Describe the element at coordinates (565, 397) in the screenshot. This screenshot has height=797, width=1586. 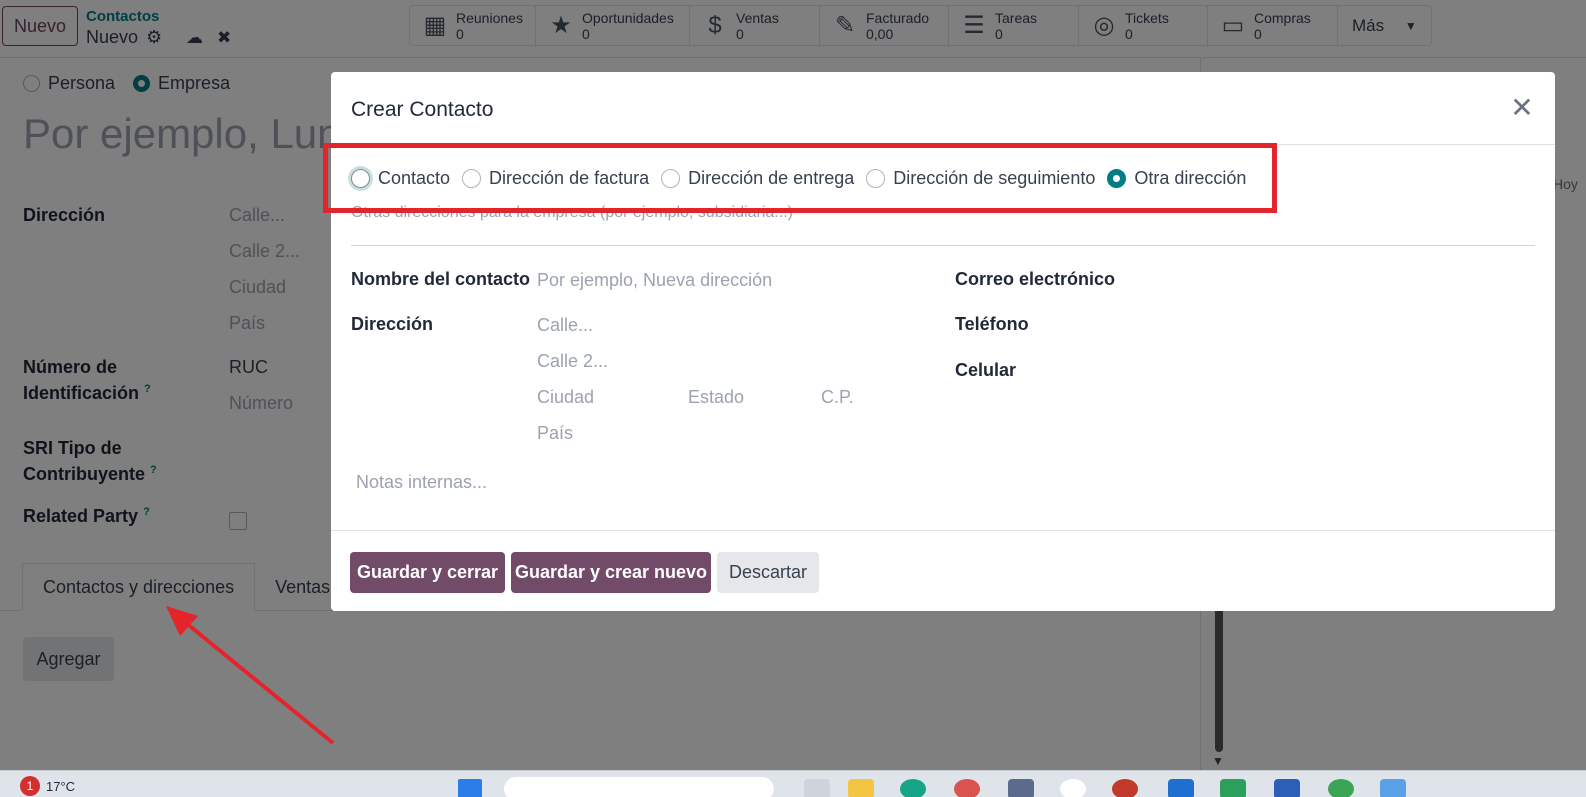
I see `city-input: Ciudad` at that location.